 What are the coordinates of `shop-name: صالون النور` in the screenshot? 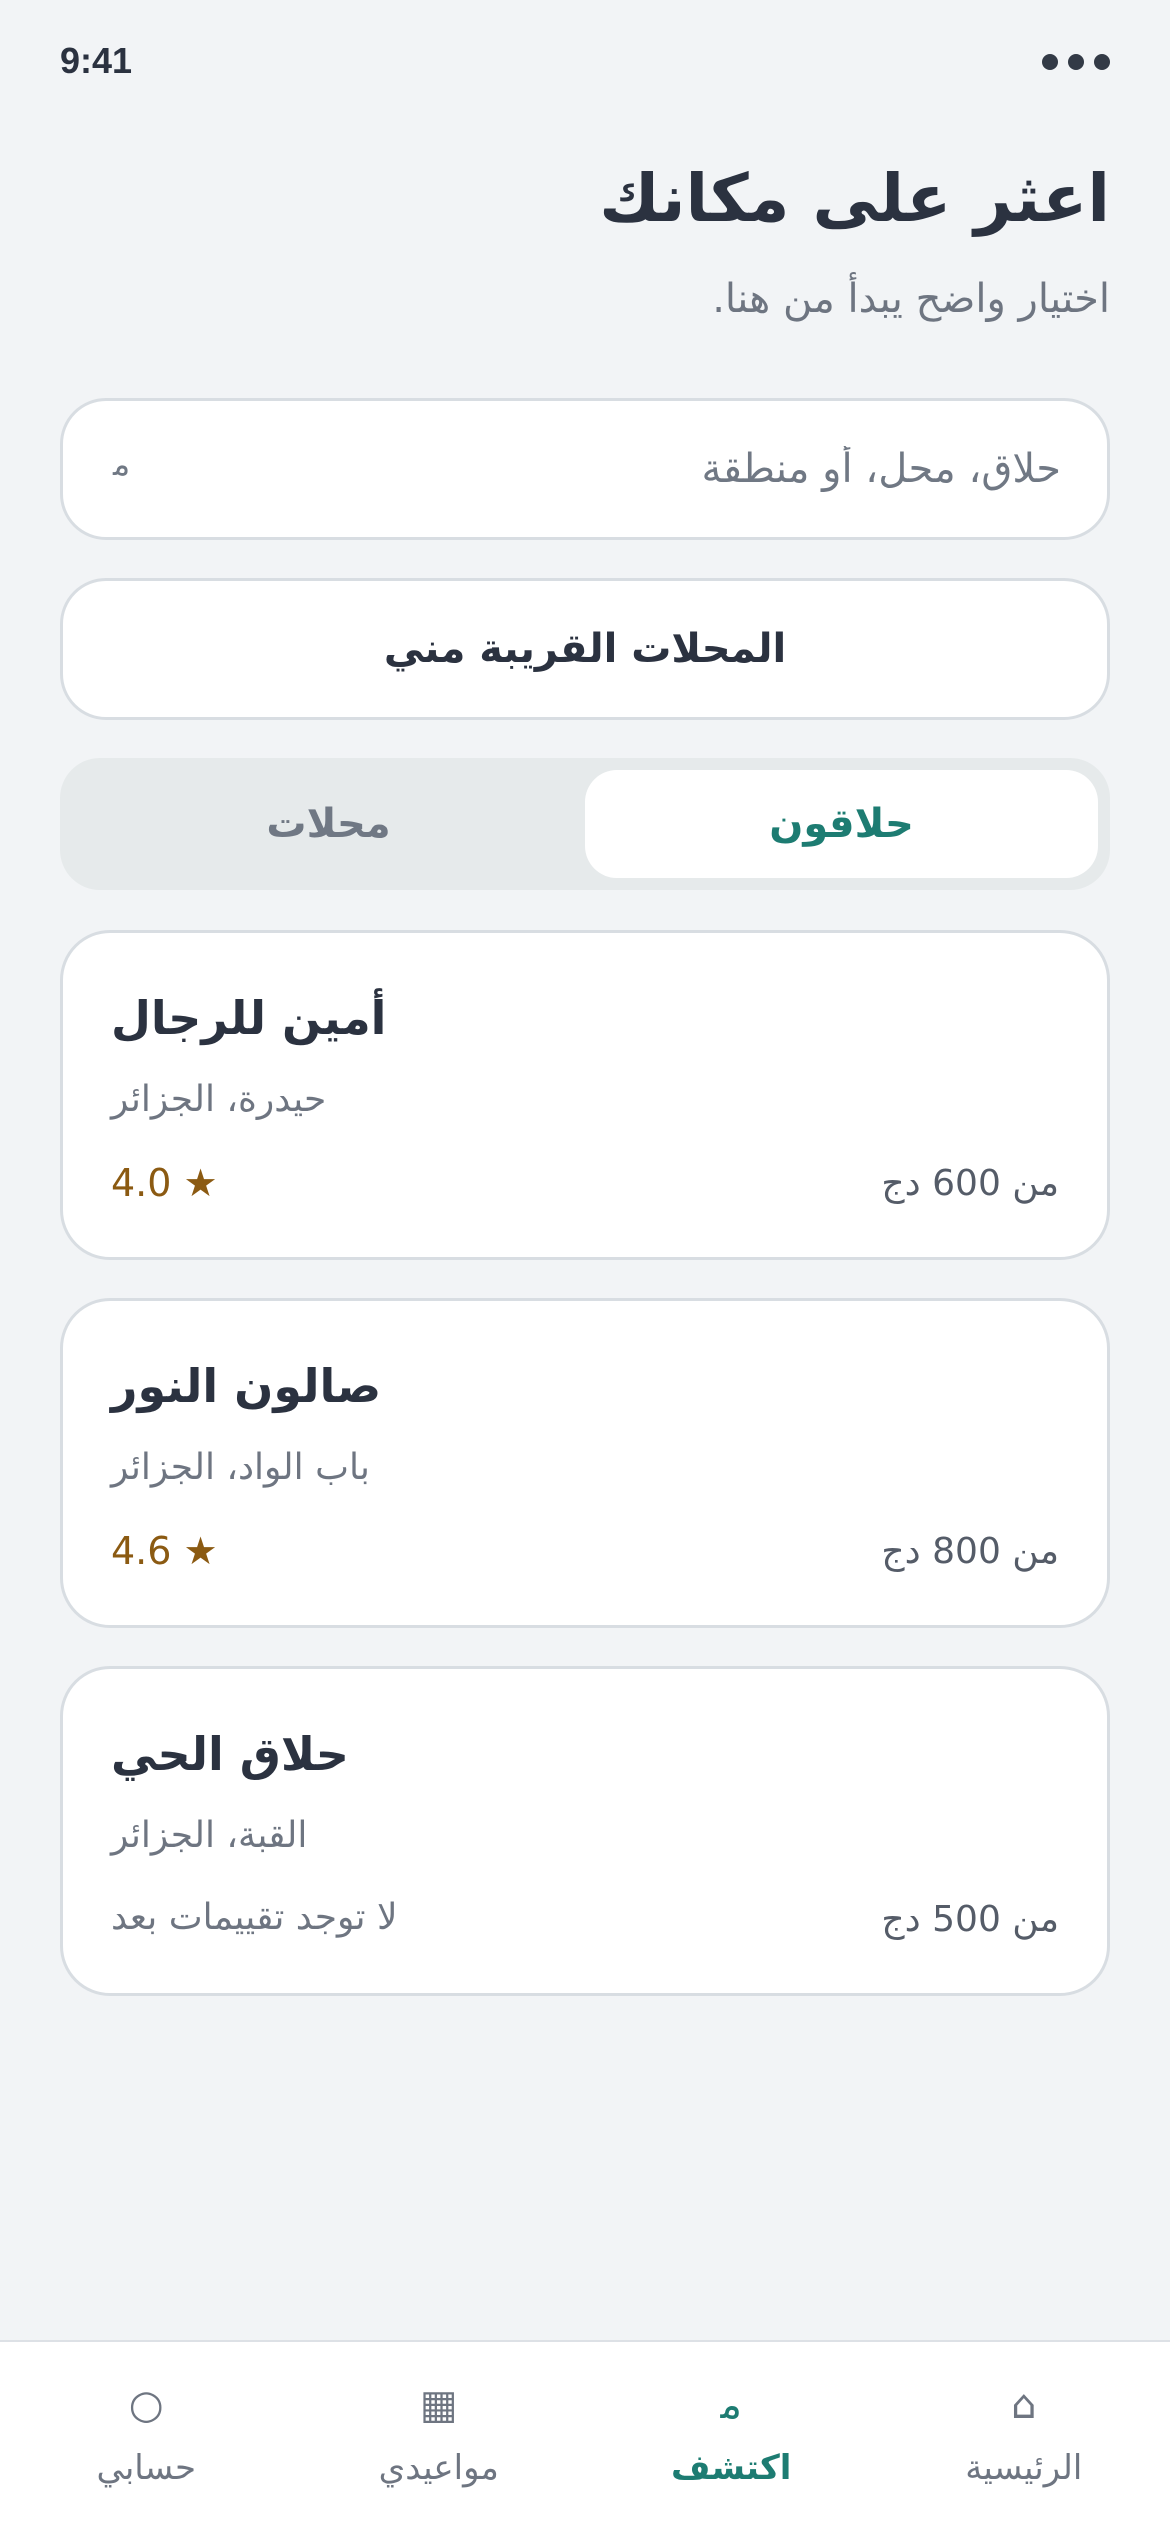 It's located at (246, 1386).